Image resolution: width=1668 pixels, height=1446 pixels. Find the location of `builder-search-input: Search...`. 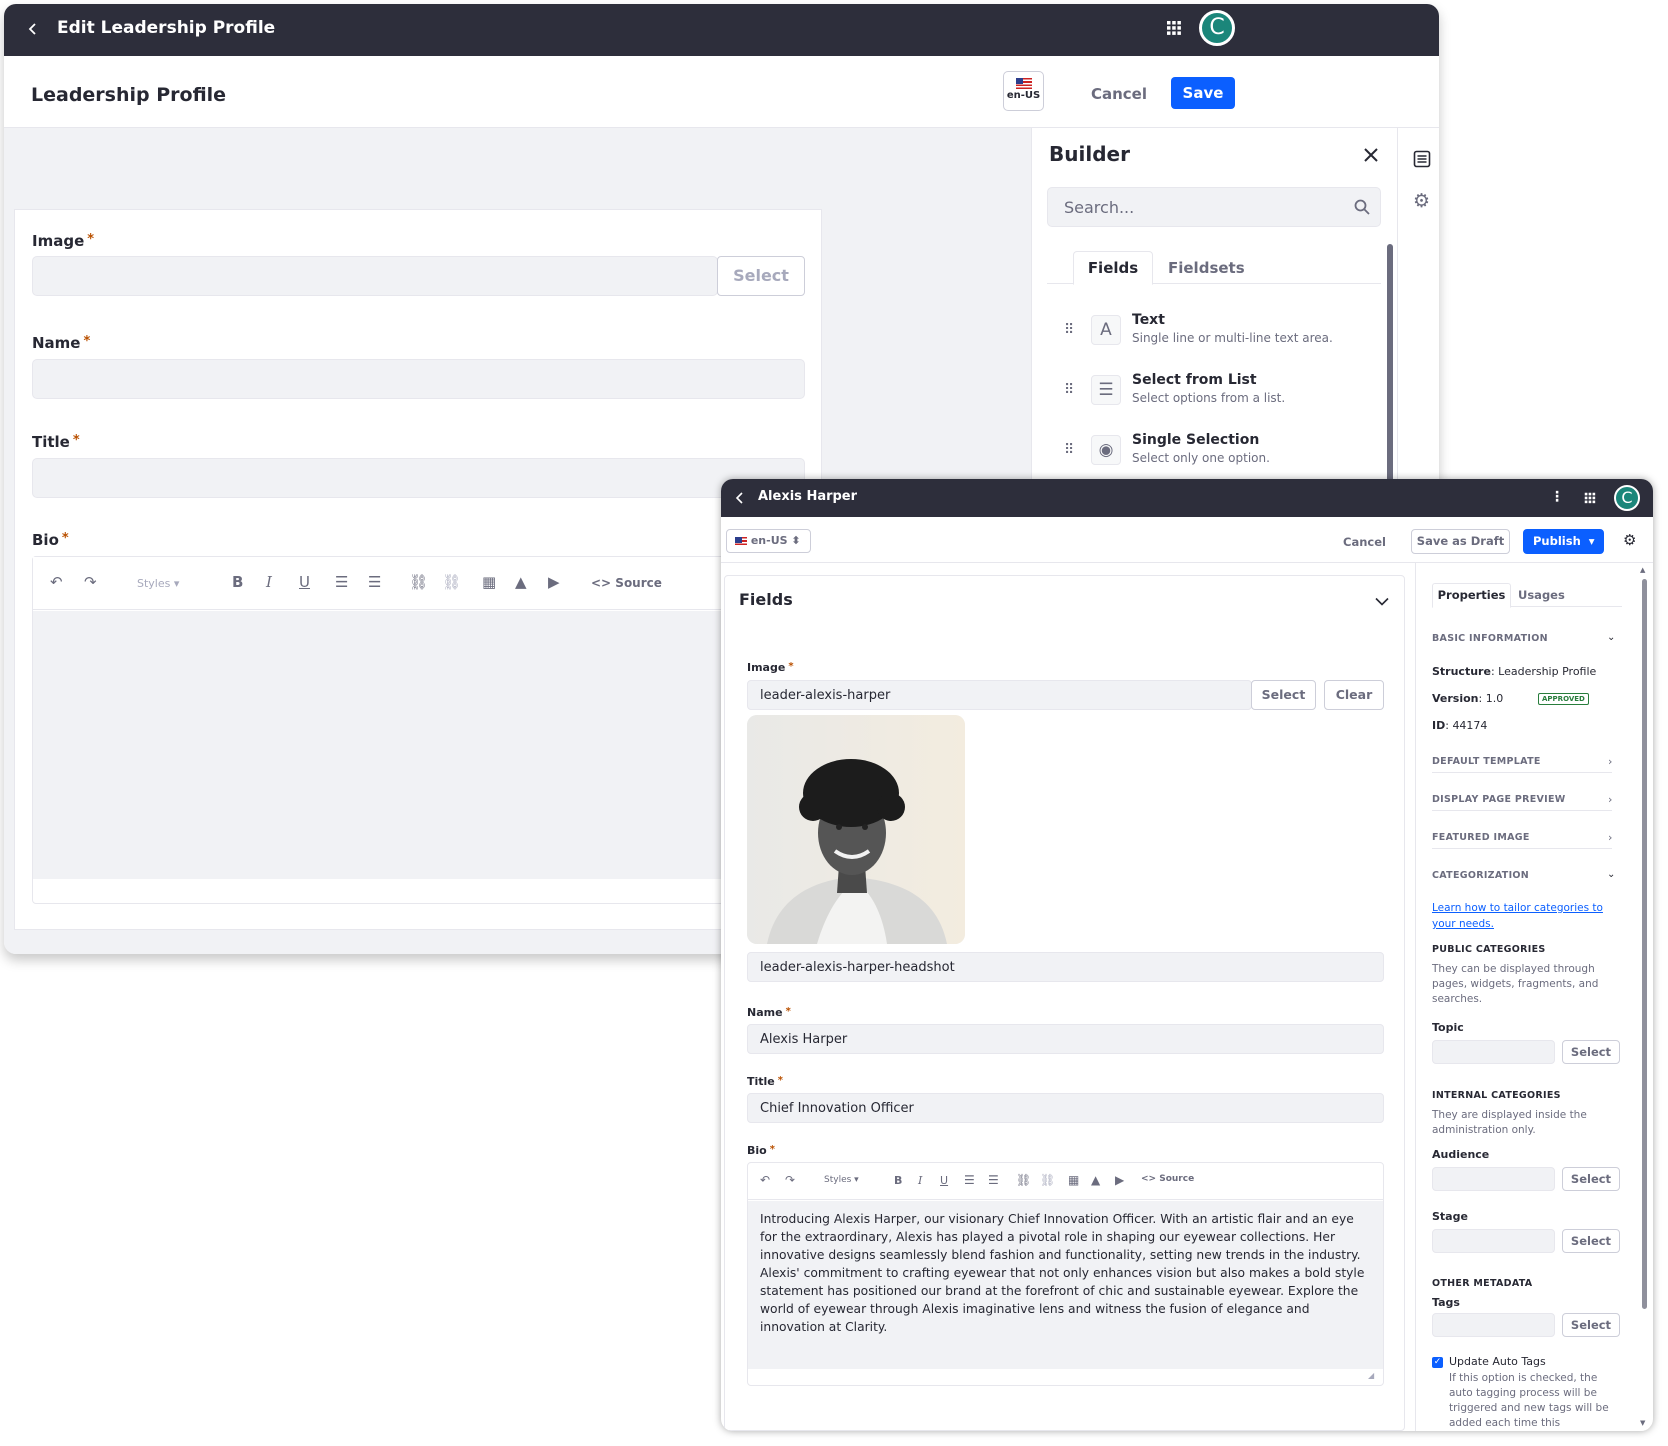

builder-search-input: Search... is located at coordinates (1214, 207).